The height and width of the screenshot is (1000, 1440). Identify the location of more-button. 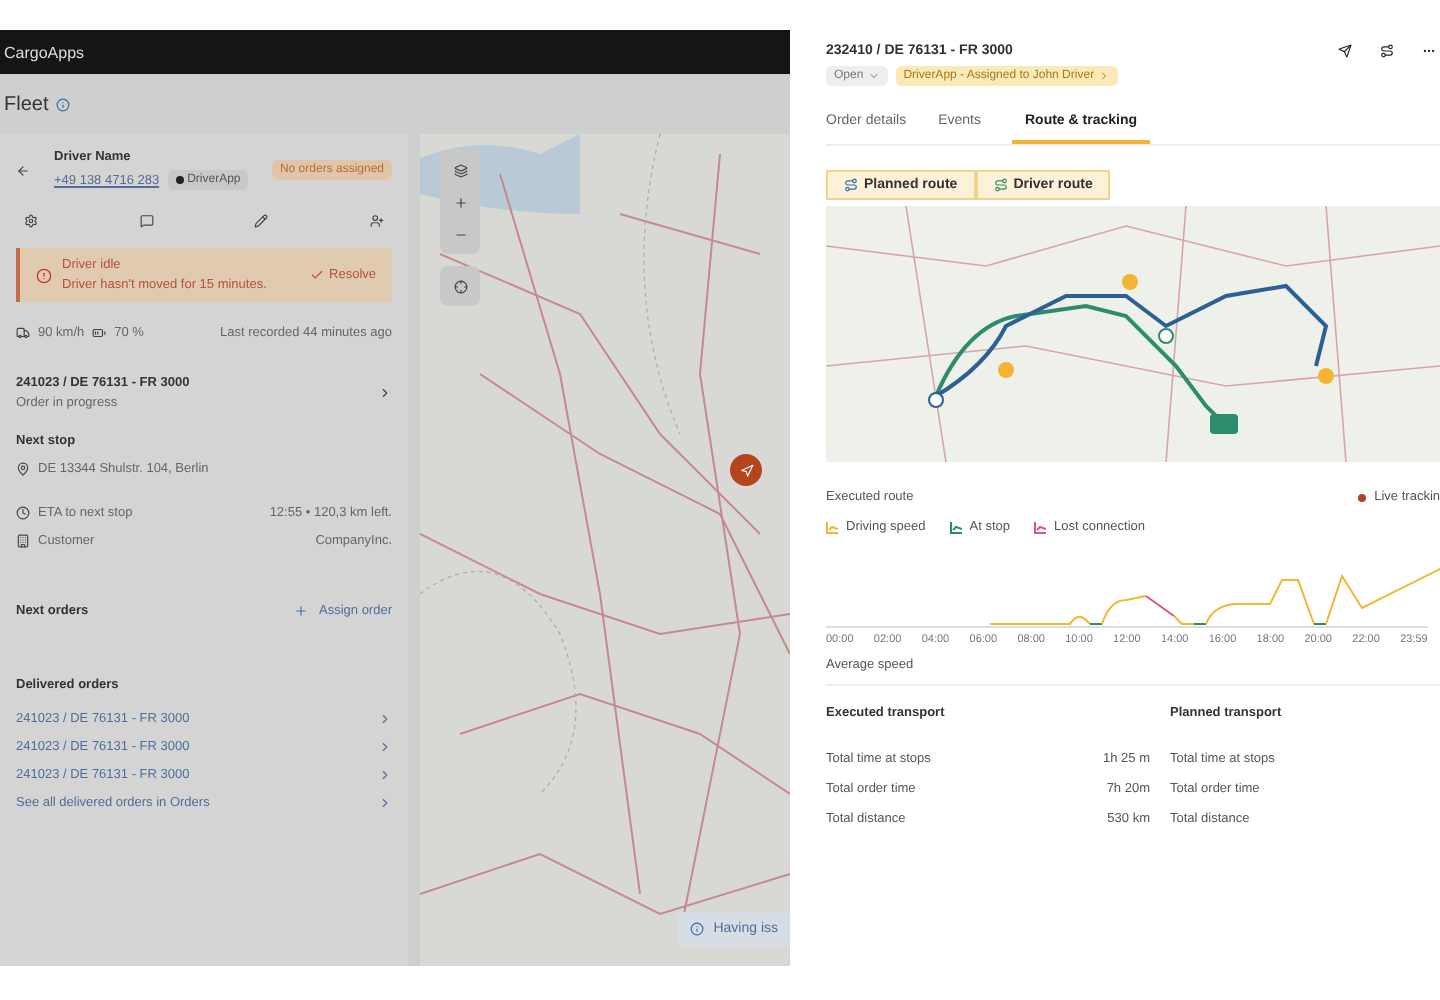
(1429, 51).